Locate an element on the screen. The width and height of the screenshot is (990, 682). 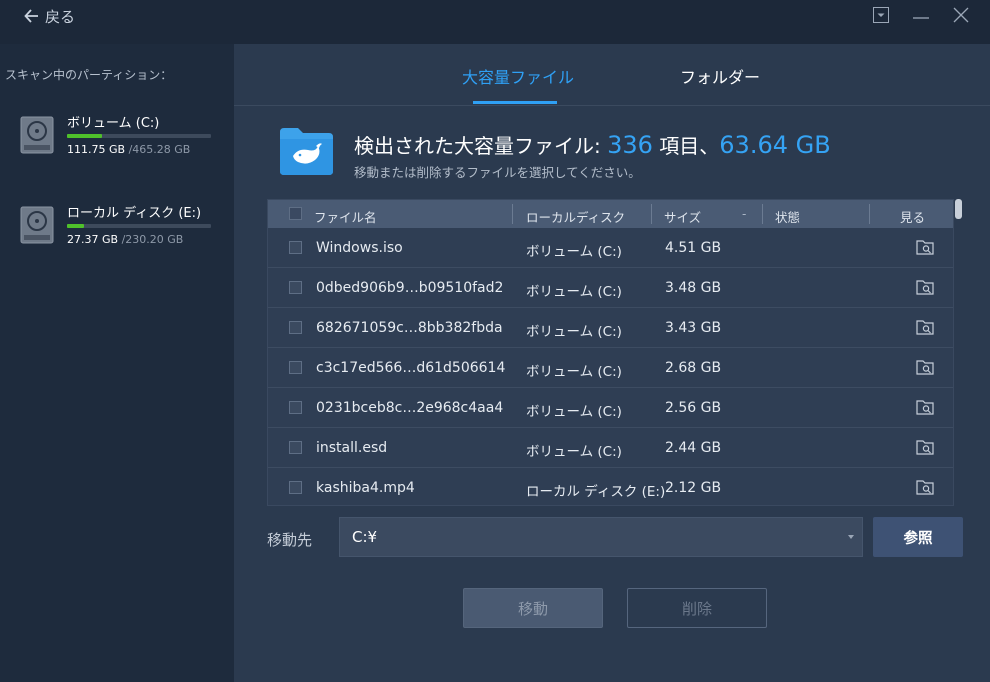
partition-item-e: ローカル ディスク (E:) 27.37 GB /230.20 GB is located at coordinates (120, 230).